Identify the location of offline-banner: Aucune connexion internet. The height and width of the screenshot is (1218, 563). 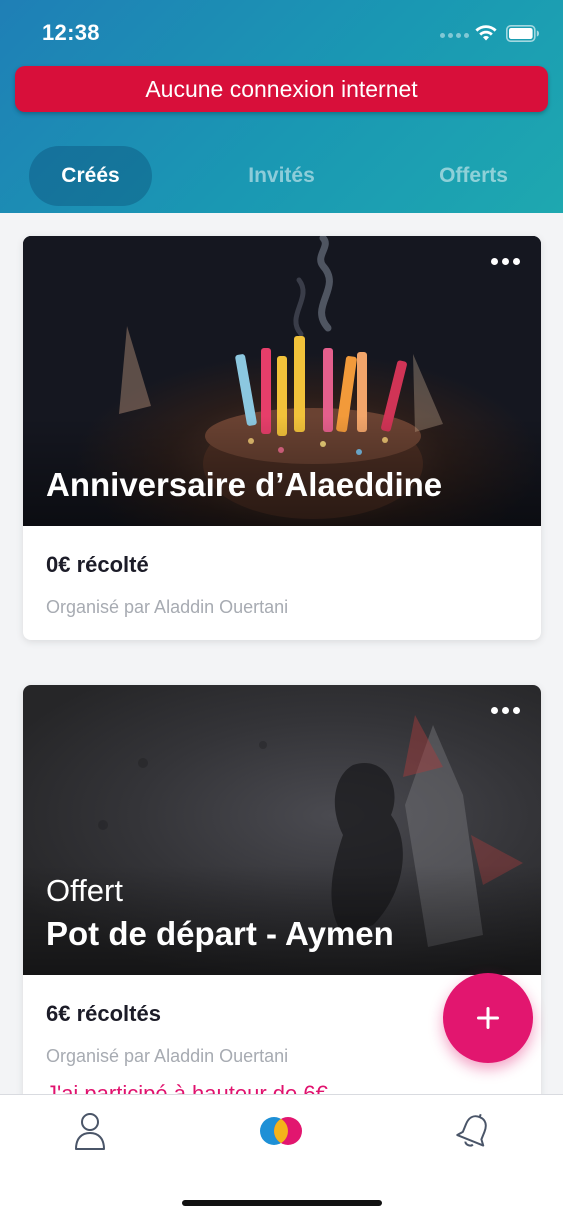
(281, 89).